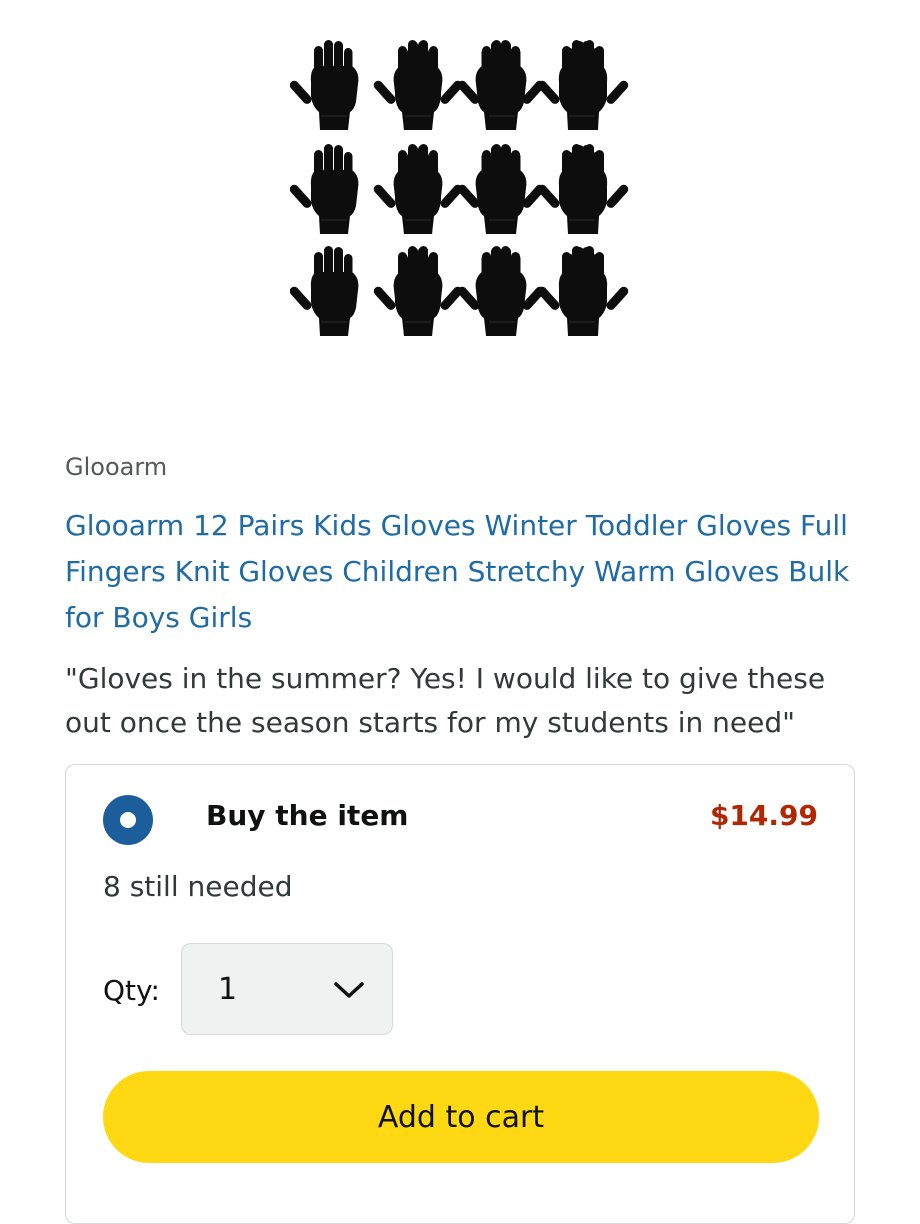  I want to click on gloves-image, so click(460, 188).